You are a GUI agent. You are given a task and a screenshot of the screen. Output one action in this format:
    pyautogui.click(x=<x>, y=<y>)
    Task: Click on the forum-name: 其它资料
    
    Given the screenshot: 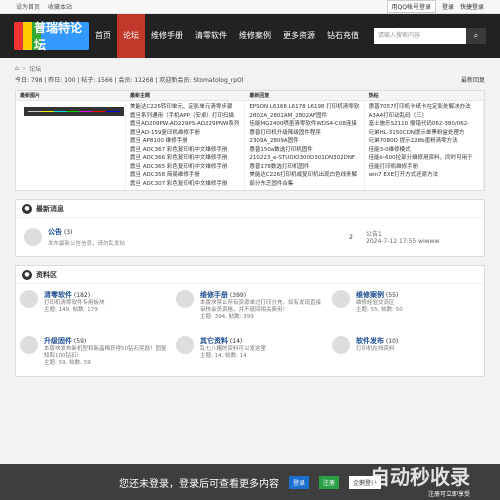 What is the action you would take?
    pyautogui.click(x=214, y=341)
    